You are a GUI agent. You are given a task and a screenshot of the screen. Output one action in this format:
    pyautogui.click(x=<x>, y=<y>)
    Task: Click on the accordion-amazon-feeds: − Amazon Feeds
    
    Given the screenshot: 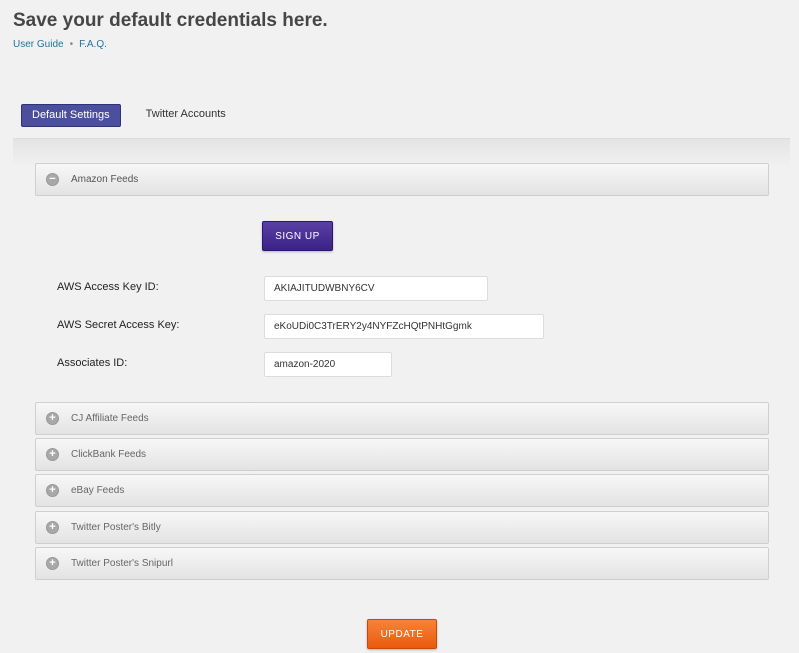 What is the action you would take?
    pyautogui.click(x=402, y=179)
    